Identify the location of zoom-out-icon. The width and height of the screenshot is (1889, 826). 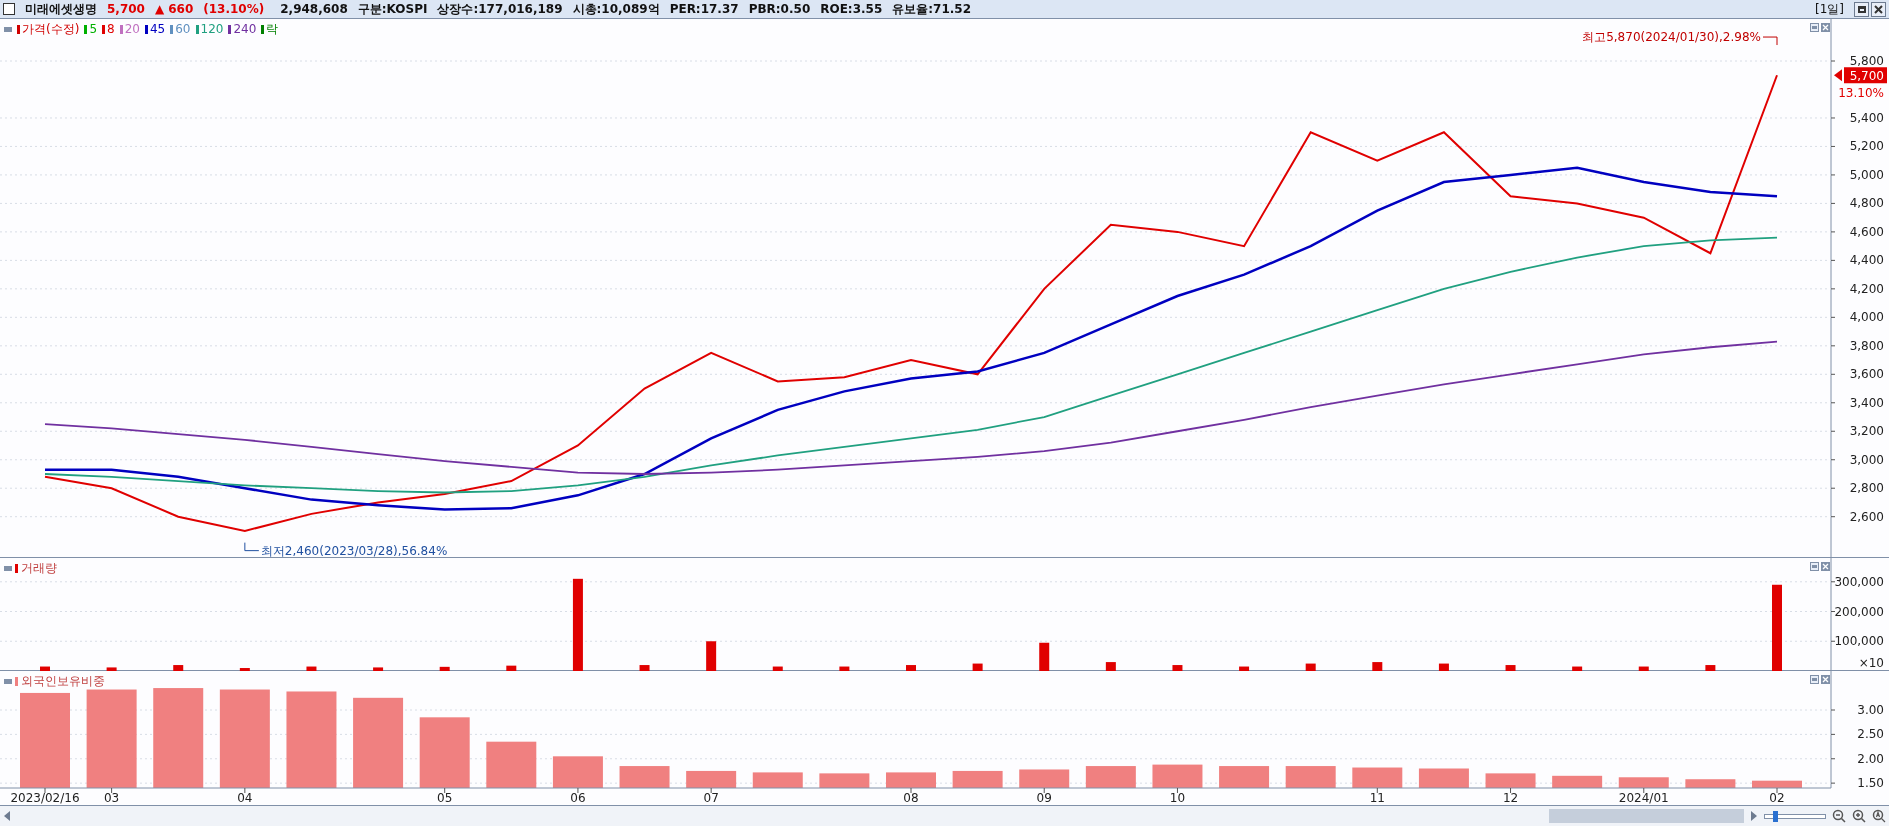
(1839, 816).